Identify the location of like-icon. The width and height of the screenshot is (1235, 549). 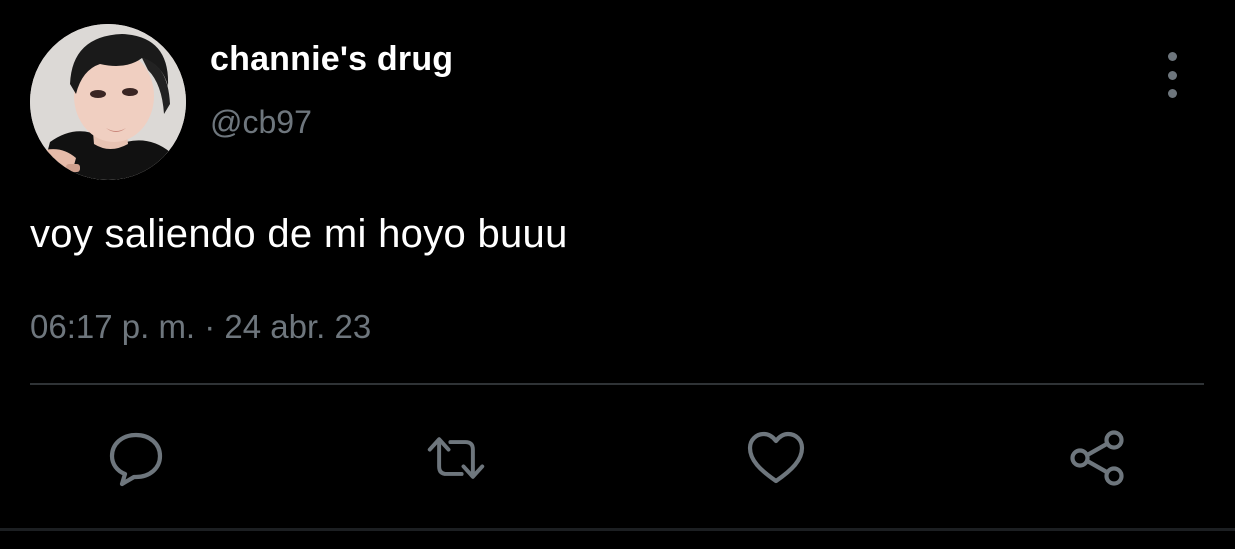
(776, 457).